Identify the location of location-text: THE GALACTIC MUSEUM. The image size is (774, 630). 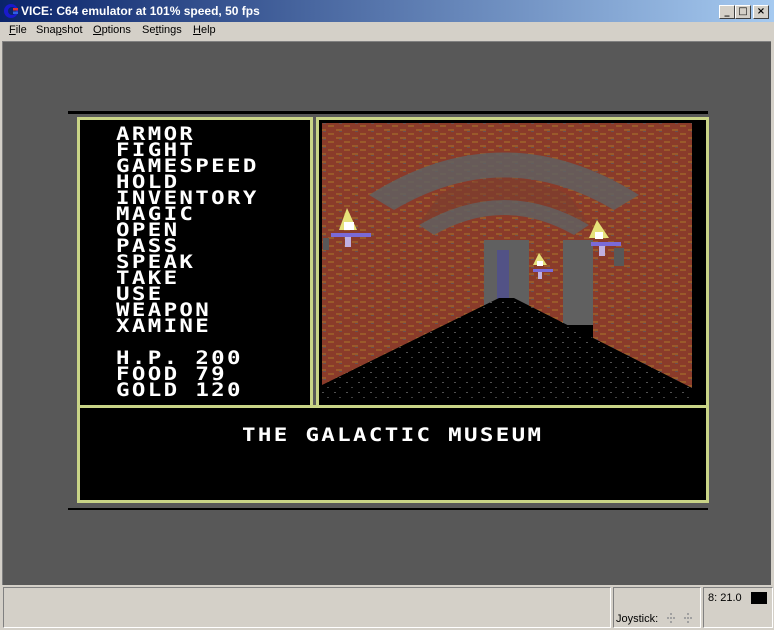
(393, 435).